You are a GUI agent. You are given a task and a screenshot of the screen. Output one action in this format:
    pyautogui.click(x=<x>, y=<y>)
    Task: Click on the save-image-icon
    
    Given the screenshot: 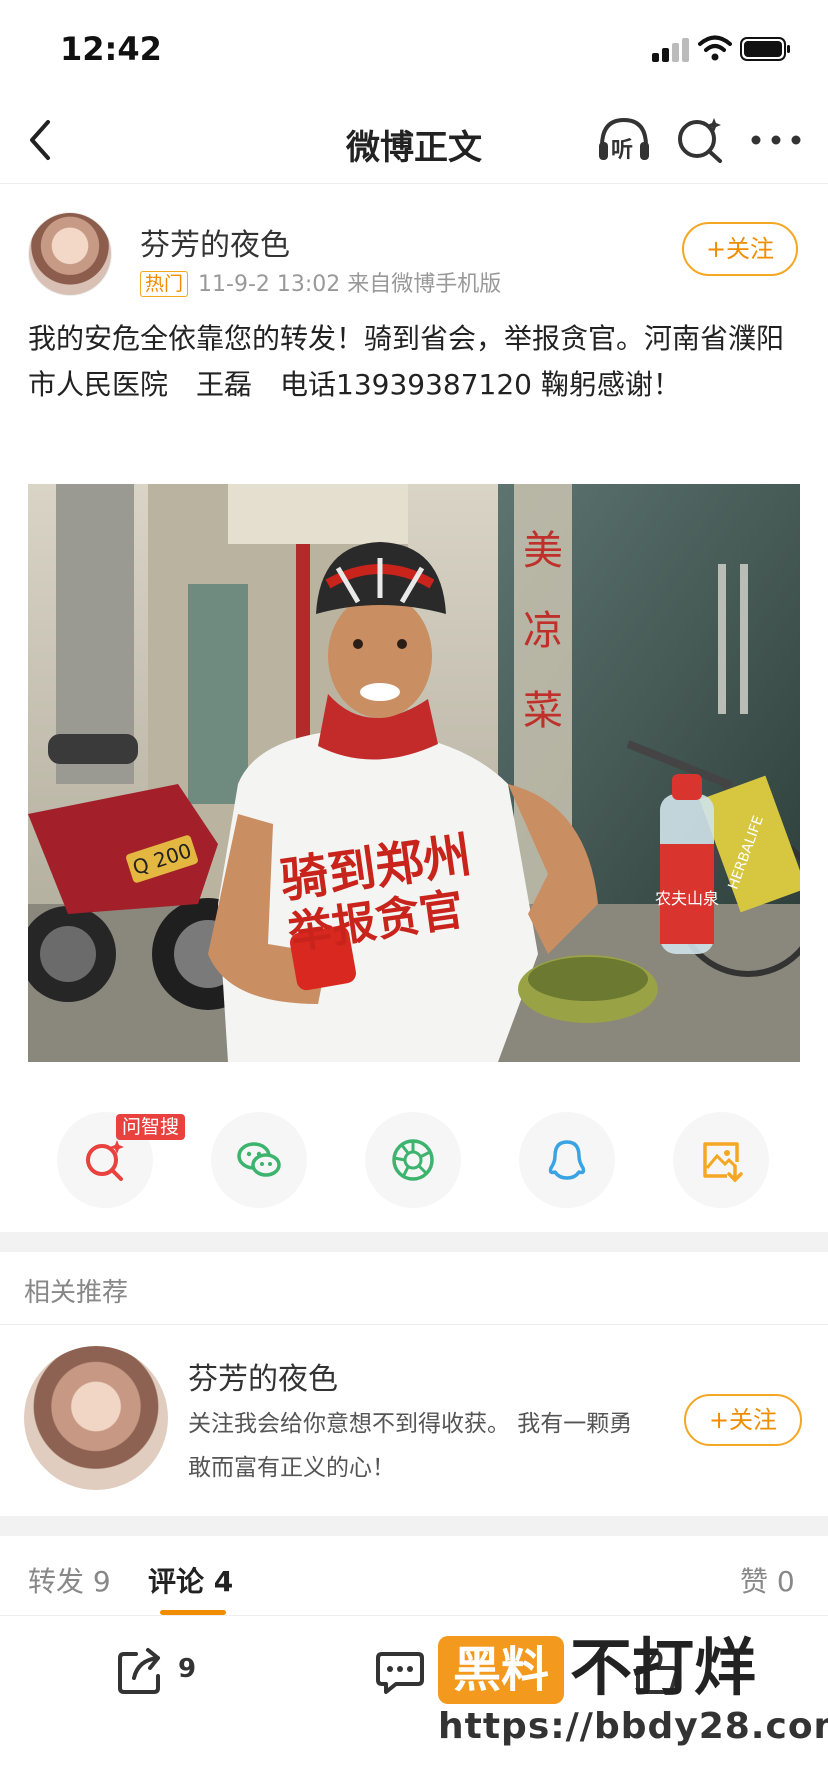 What is the action you would take?
    pyautogui.click(x=723, y=1162)
    